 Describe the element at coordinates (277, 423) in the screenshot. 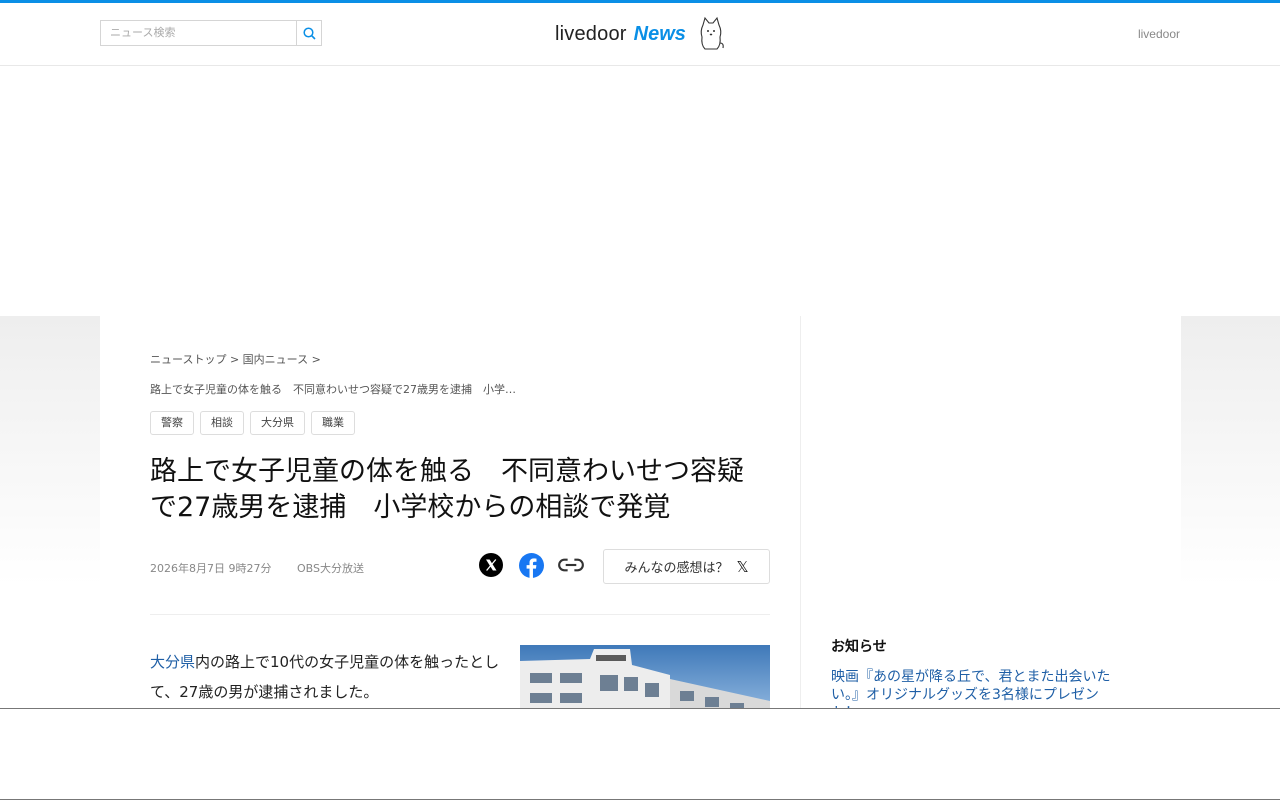

I see `tag-oita: 大分県` at that location.